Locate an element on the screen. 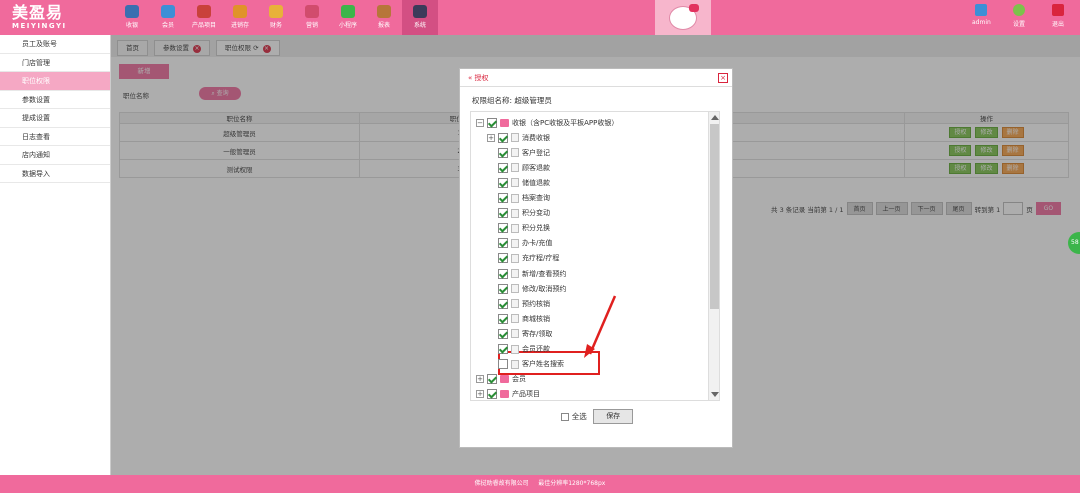 This screenshot has height=493, width=1080. tree-node: 档案查询 is located at coordinates (524, 198).